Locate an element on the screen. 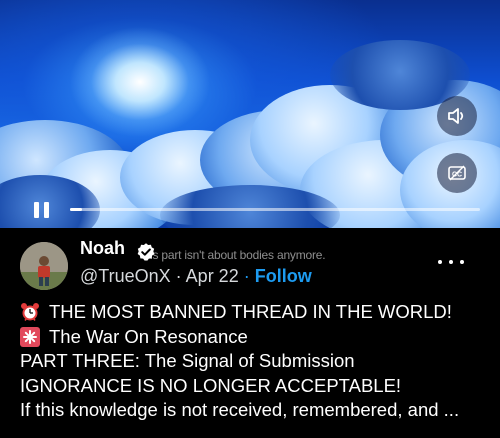  video-progress-fill is located at coordinates (76, 209).